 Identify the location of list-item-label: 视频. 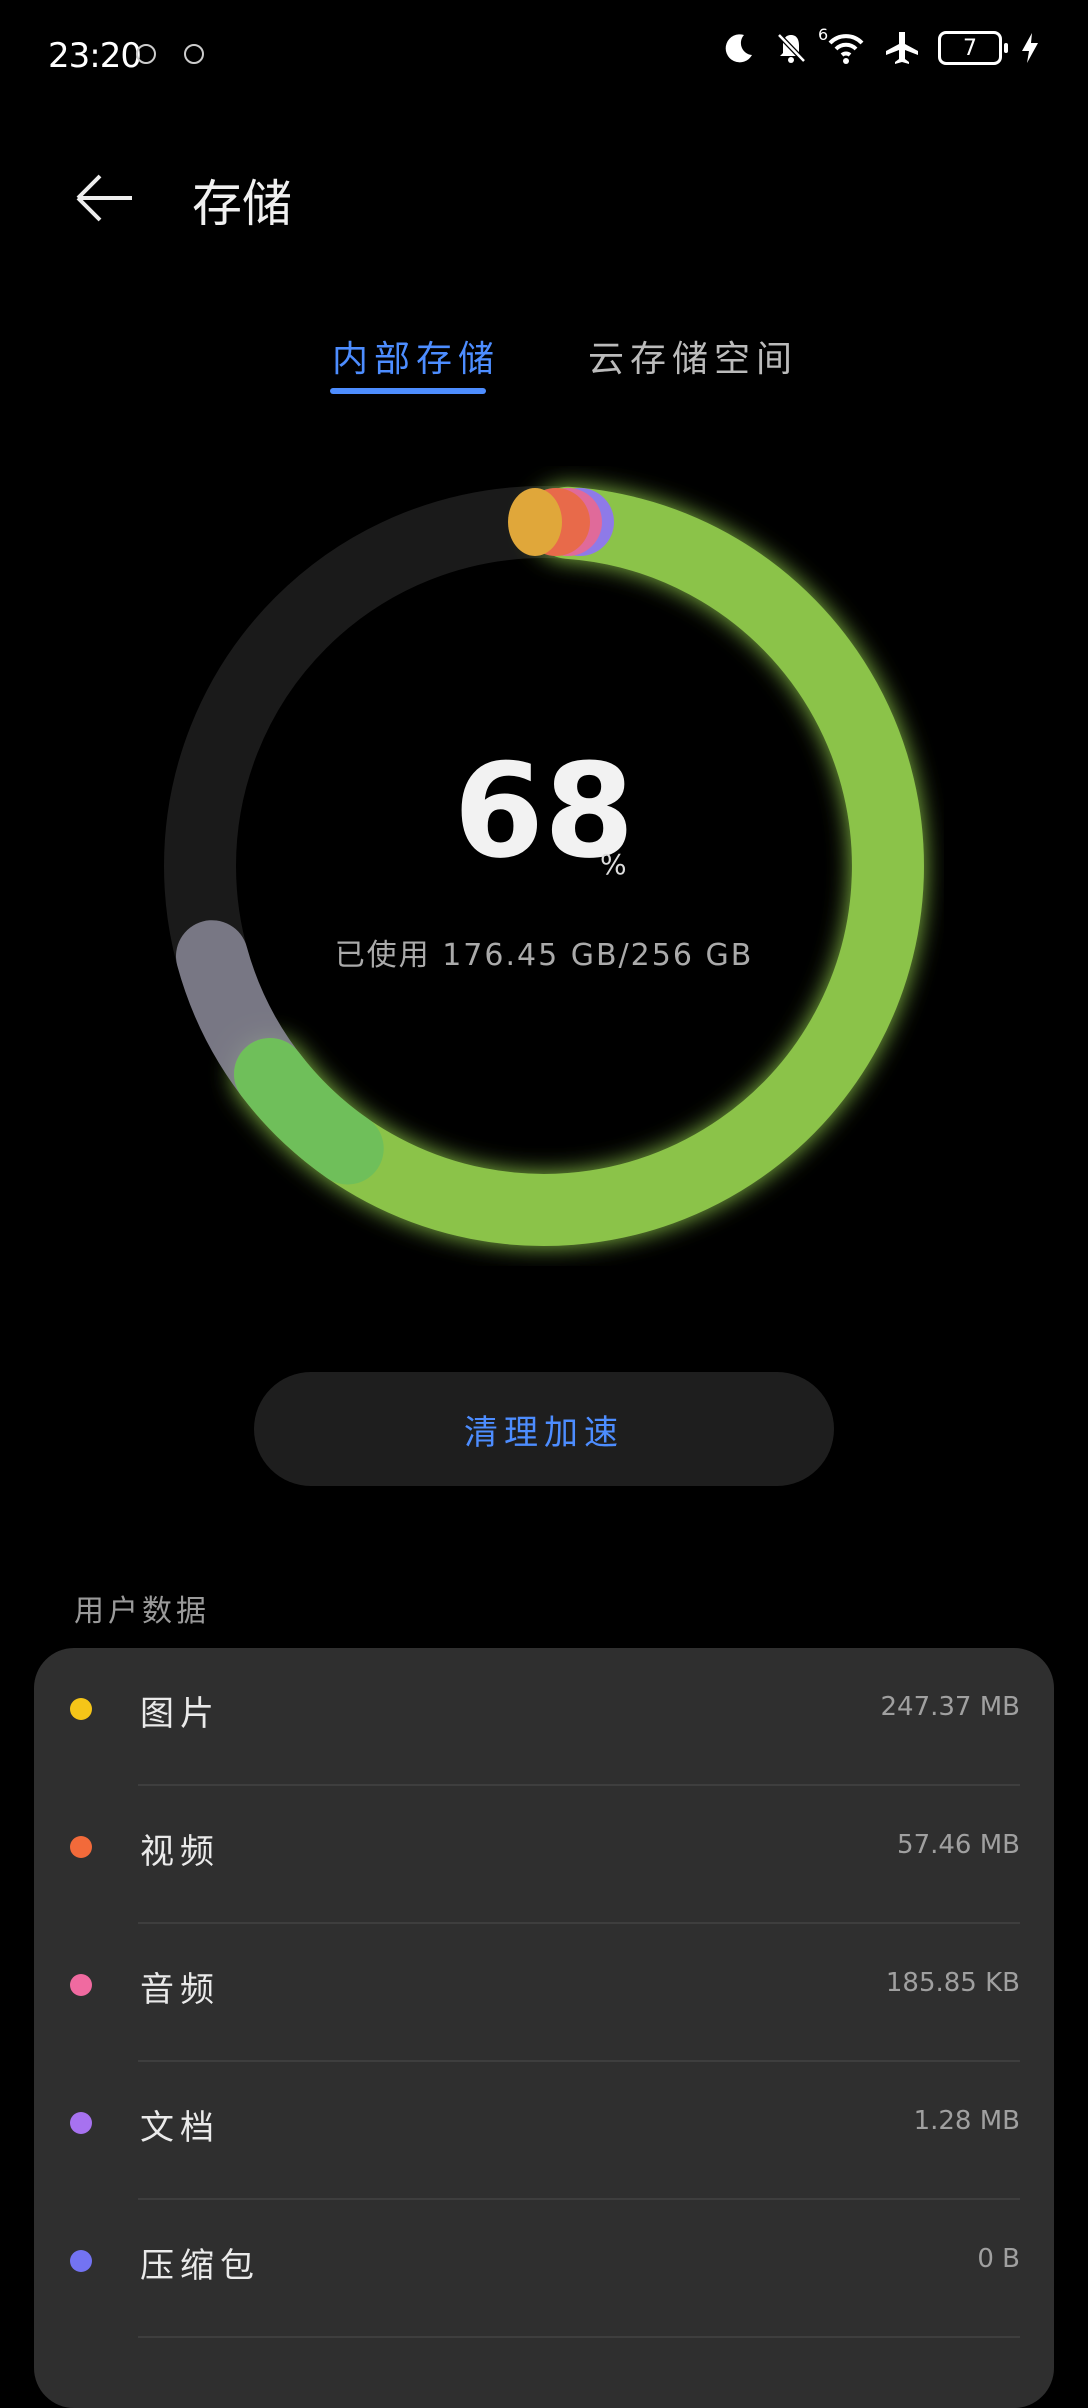
(180, 1852).